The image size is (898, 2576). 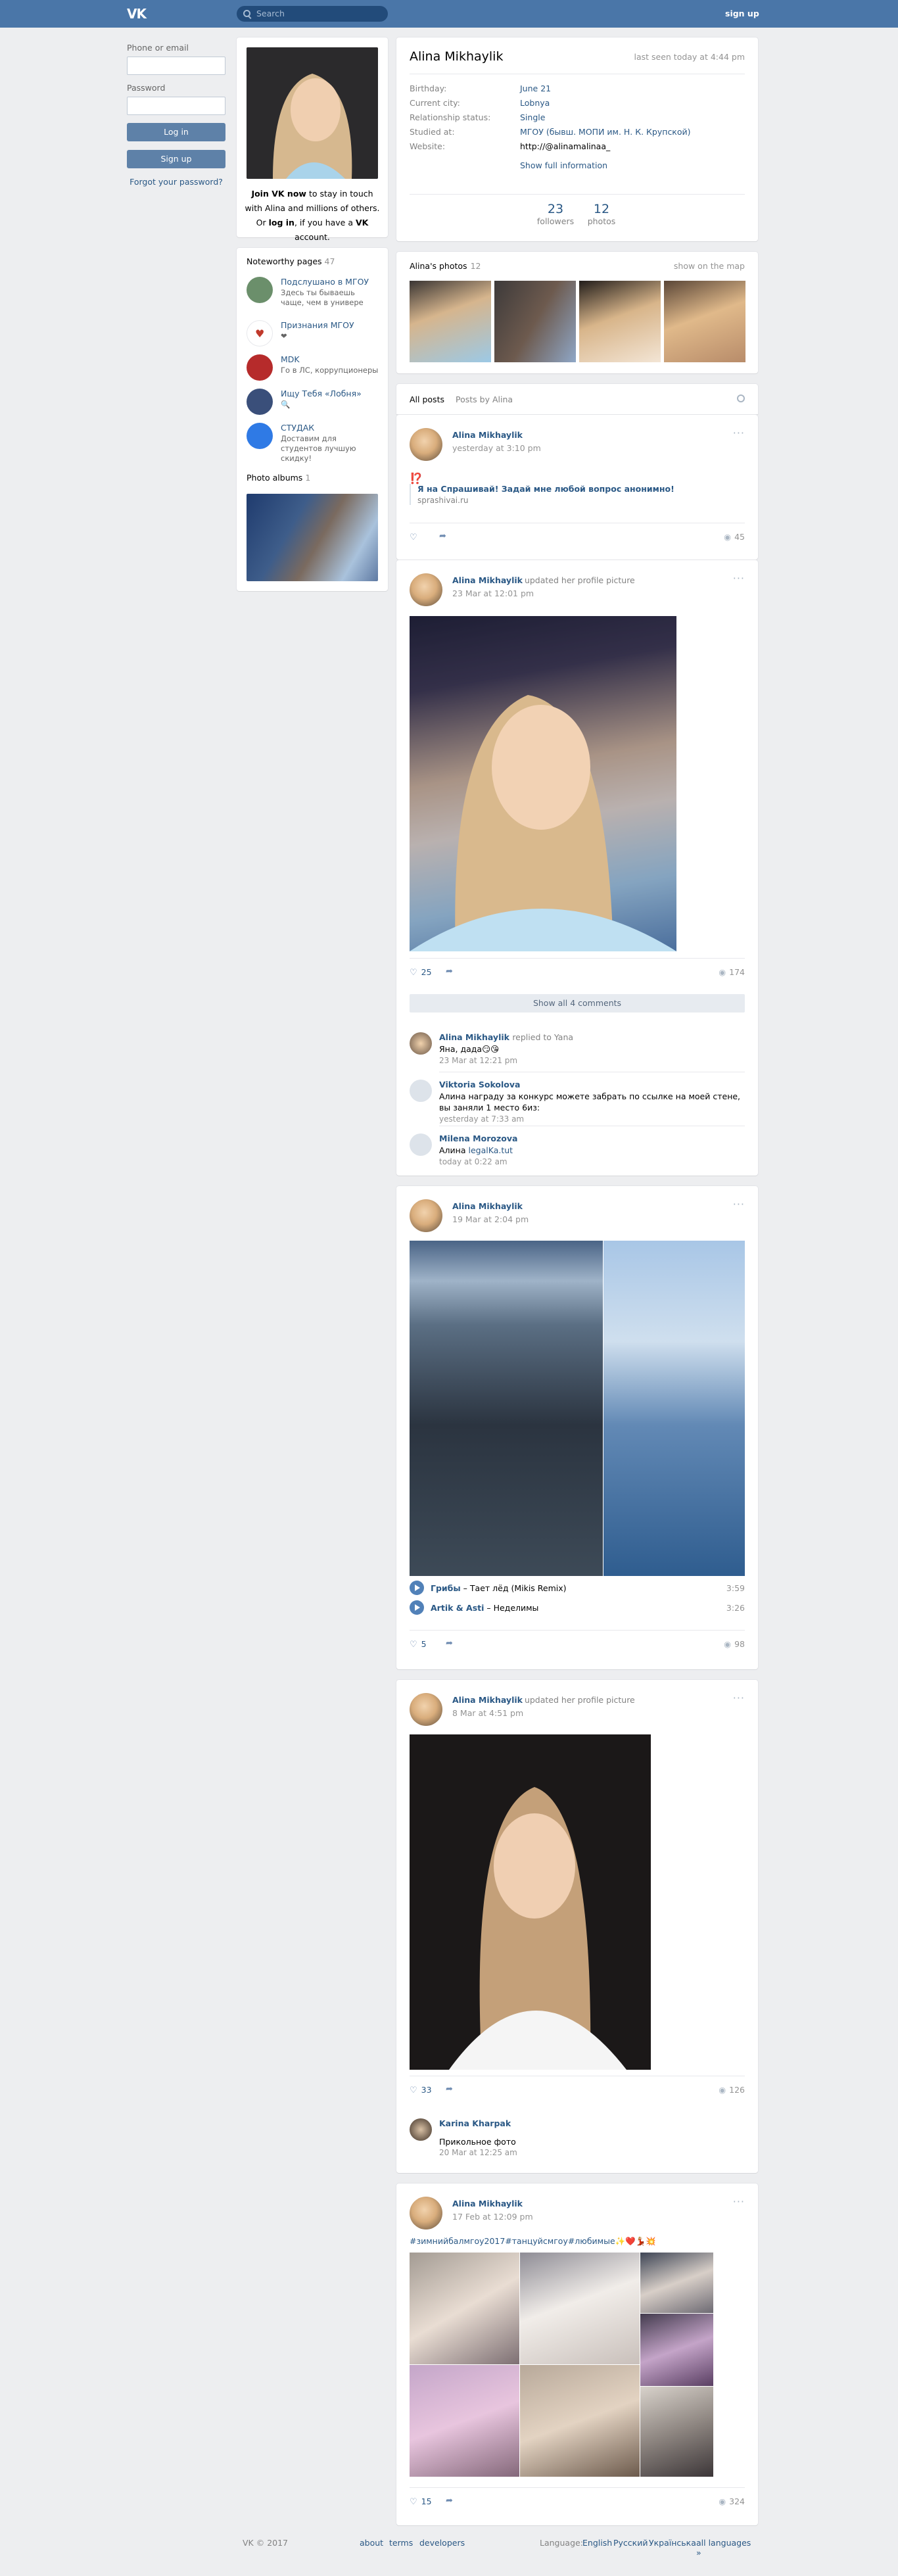 I want to click on track-info: Artik & Asti – Неделимы, so click(x=485, y=1608).